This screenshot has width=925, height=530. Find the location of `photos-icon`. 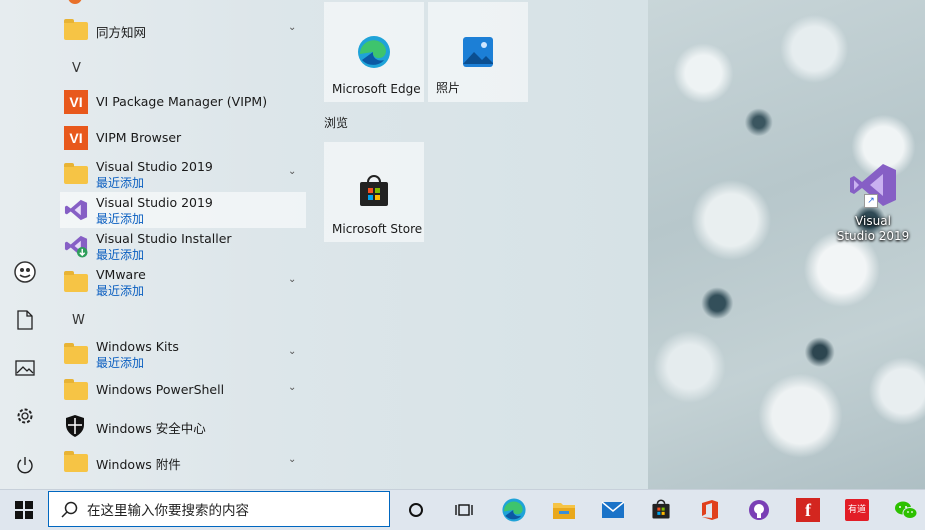

photos-icon is located at coordinates (478, 52).